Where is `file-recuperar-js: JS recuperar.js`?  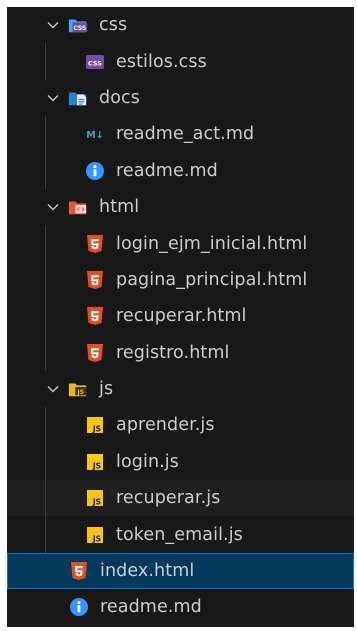
file-recuperar-js: JS recuperar.js is located at coordinates (180, 498).